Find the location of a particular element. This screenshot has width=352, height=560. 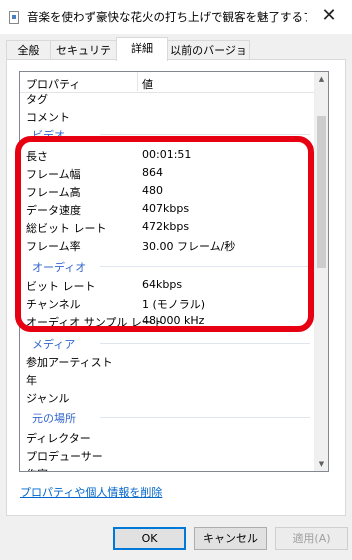

list-item: タグ is located at coordinates (168, 98).